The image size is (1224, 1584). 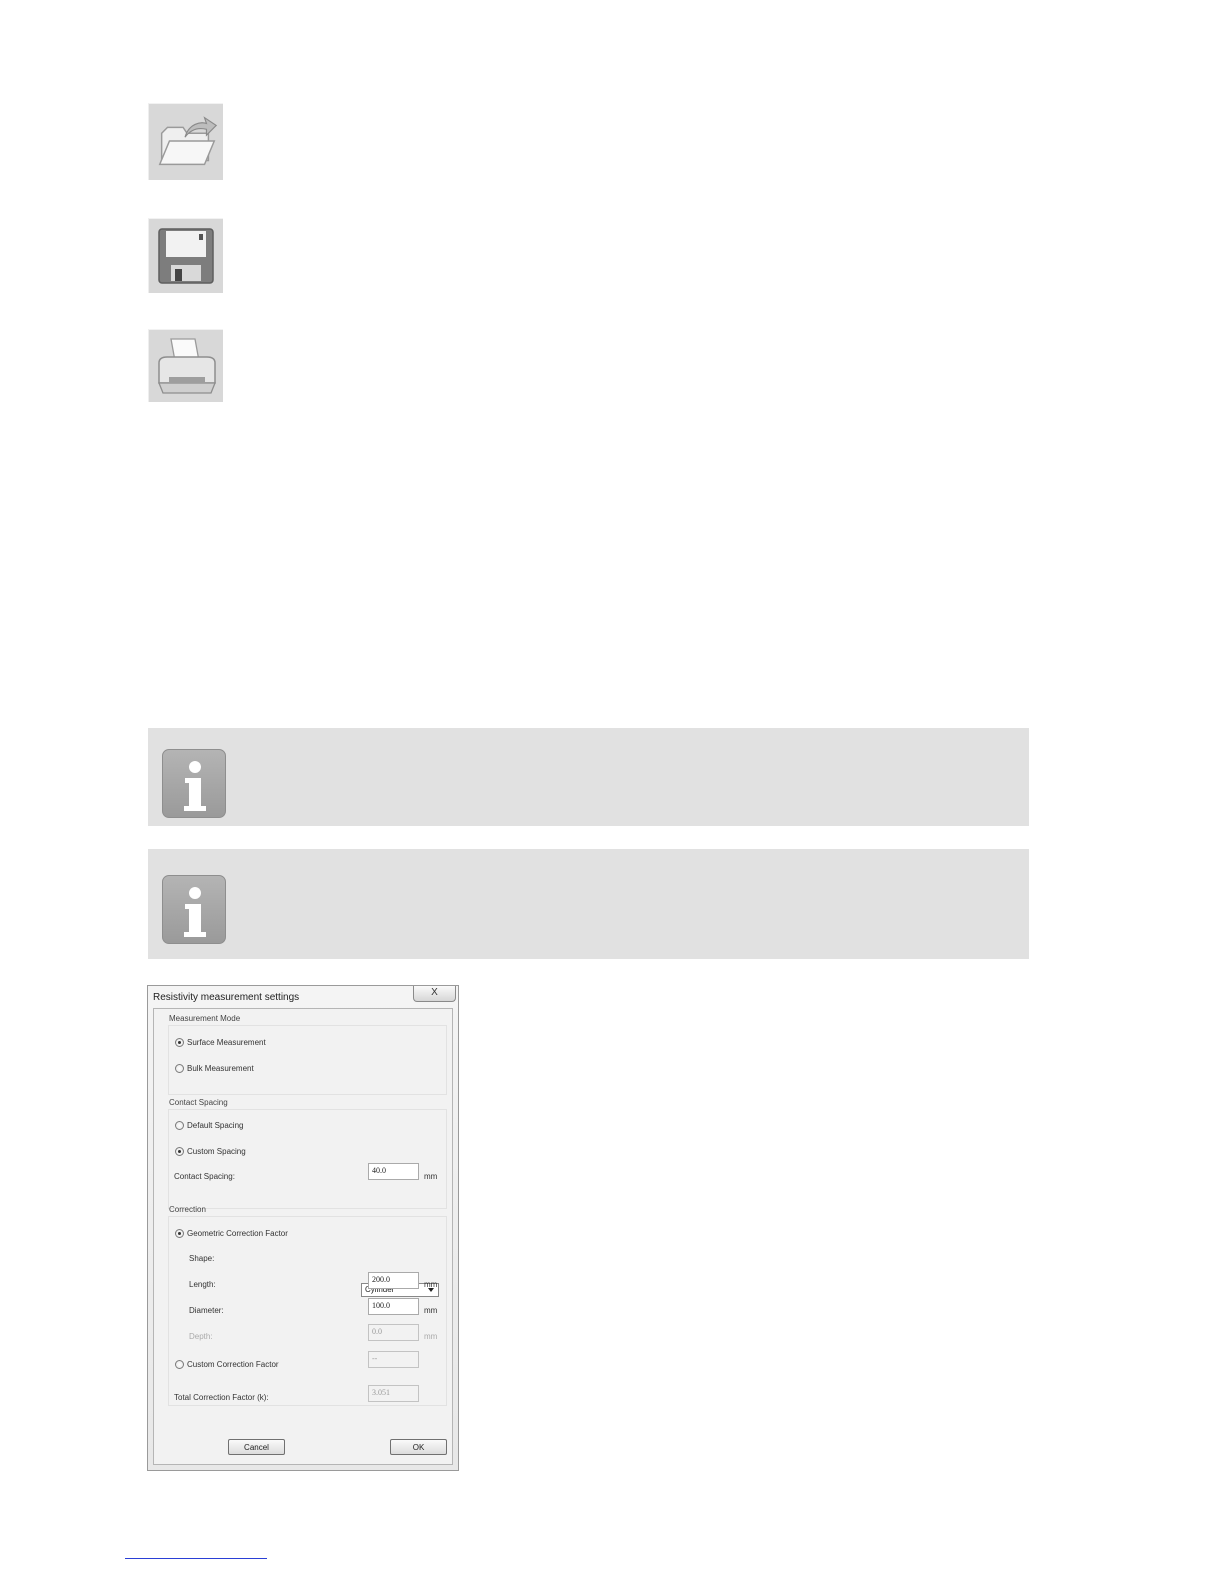 I want to click on save-button, so click(x=185, y=255).